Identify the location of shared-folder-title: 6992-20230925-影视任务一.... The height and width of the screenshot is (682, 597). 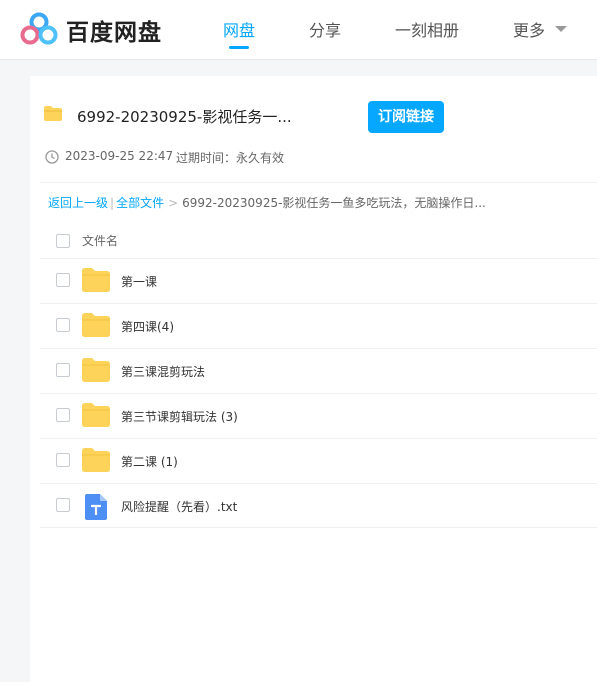
(184, 117).